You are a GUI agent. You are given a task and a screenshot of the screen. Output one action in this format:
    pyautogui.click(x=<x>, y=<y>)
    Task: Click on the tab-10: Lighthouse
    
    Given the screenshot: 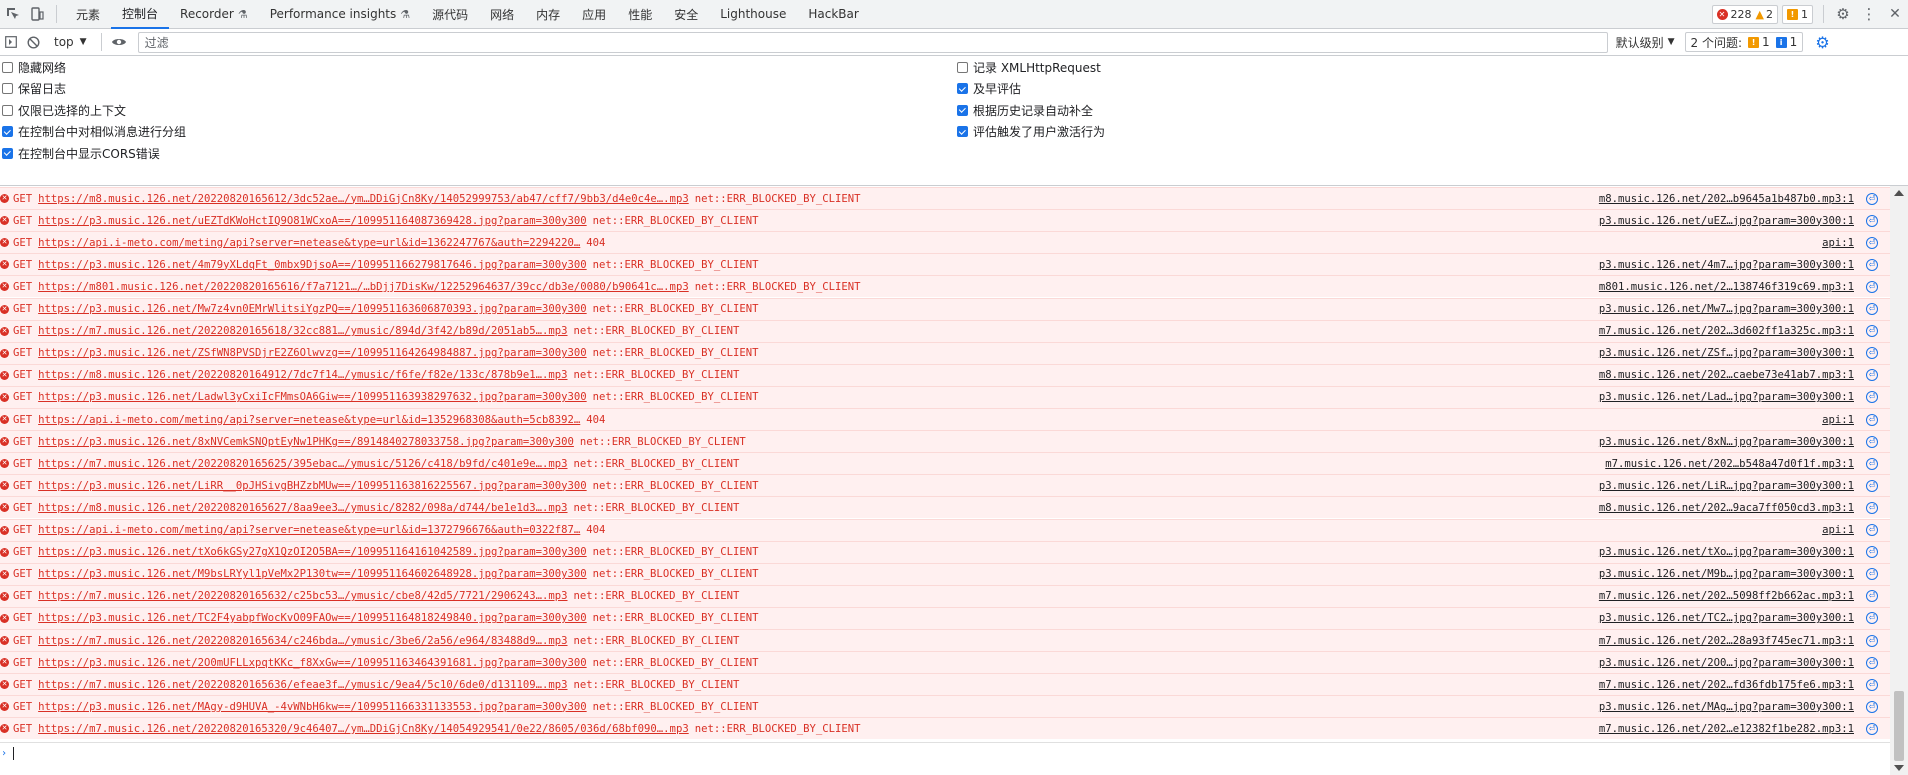 What is the action you would take?
    pyautogui.click(x=753, y=14)
    